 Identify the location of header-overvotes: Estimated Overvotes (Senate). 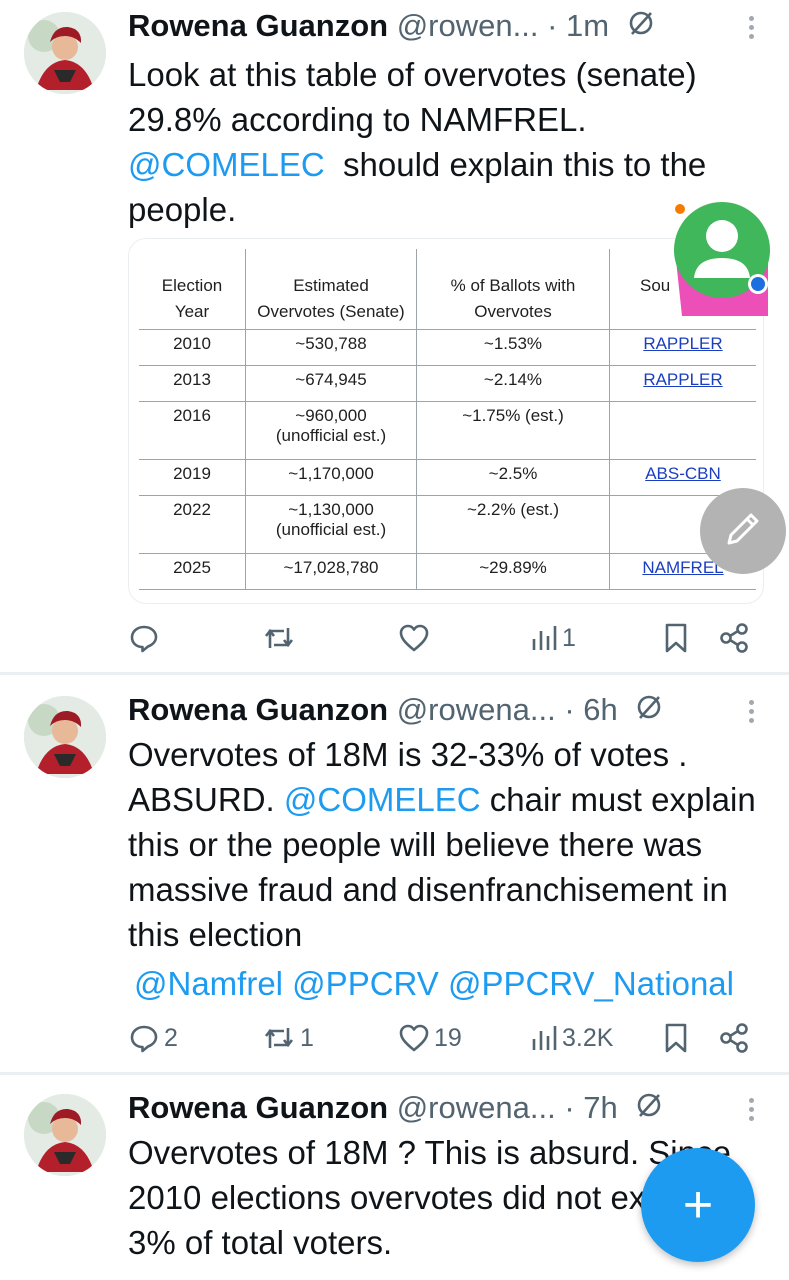
(331, 289).